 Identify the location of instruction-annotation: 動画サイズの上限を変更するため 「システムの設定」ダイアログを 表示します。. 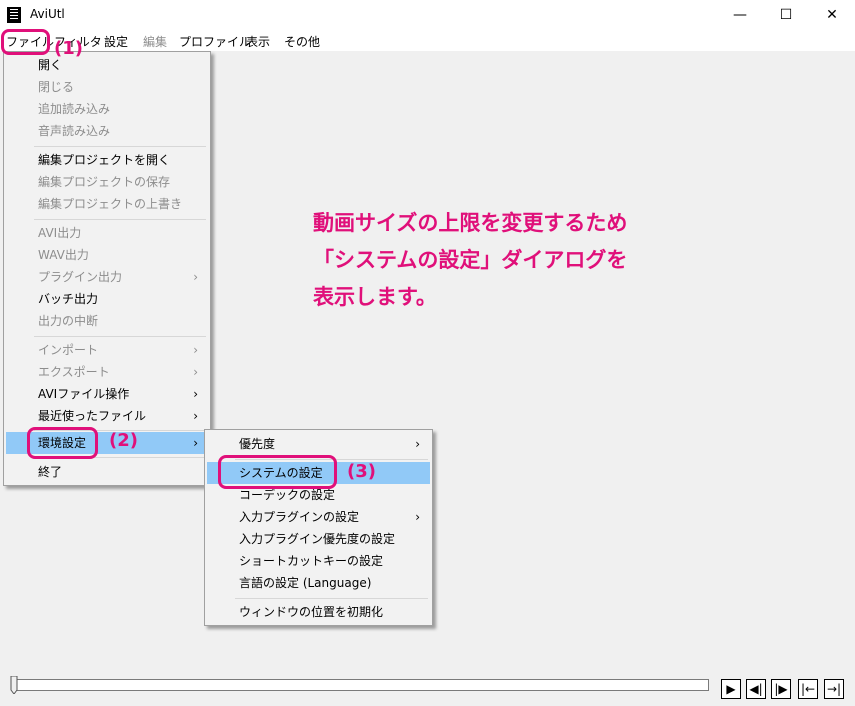
(470, 260).